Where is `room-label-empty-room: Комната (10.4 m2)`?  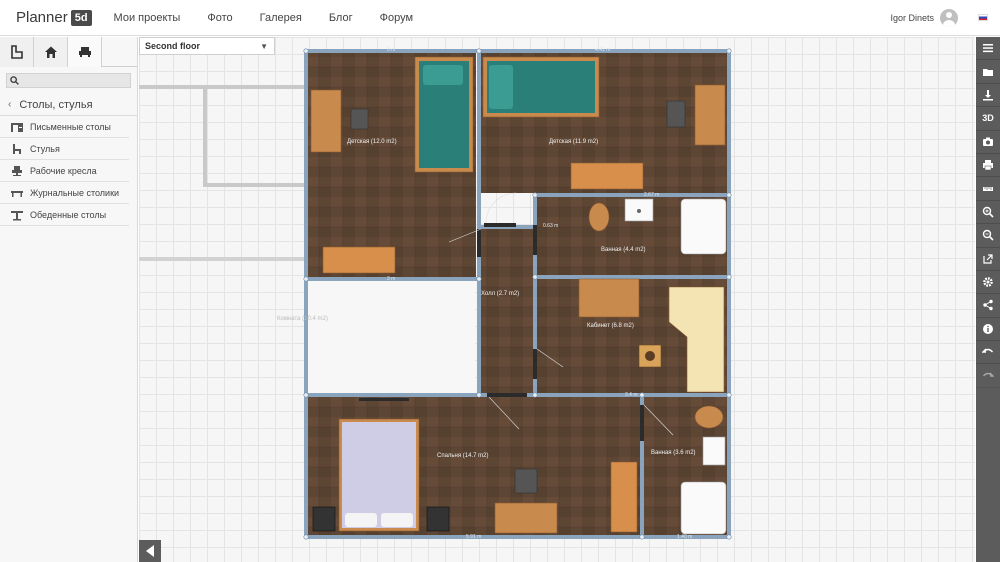 room-label-empty-room: Комната (10.4 m2) is located at coordinates (302, 319).